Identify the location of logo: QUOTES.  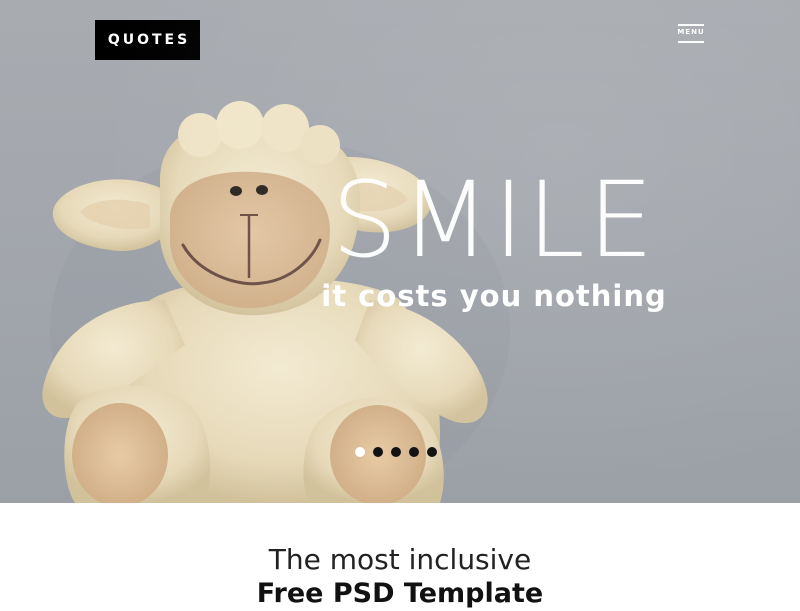
(147, 40).